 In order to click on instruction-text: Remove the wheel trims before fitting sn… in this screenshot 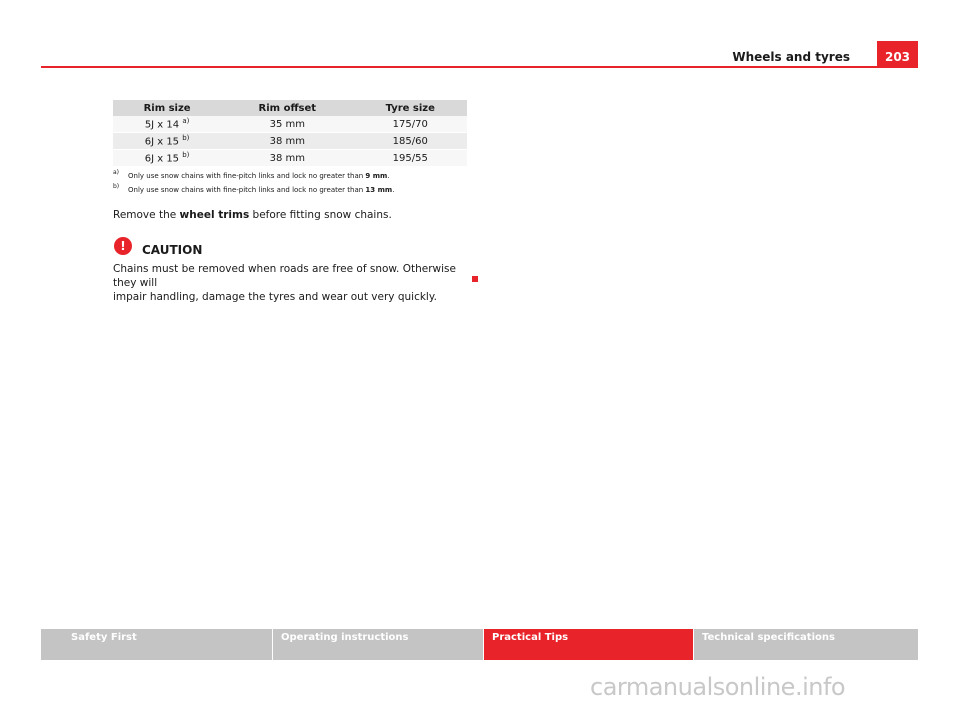, I will do `click(252, 215)`.